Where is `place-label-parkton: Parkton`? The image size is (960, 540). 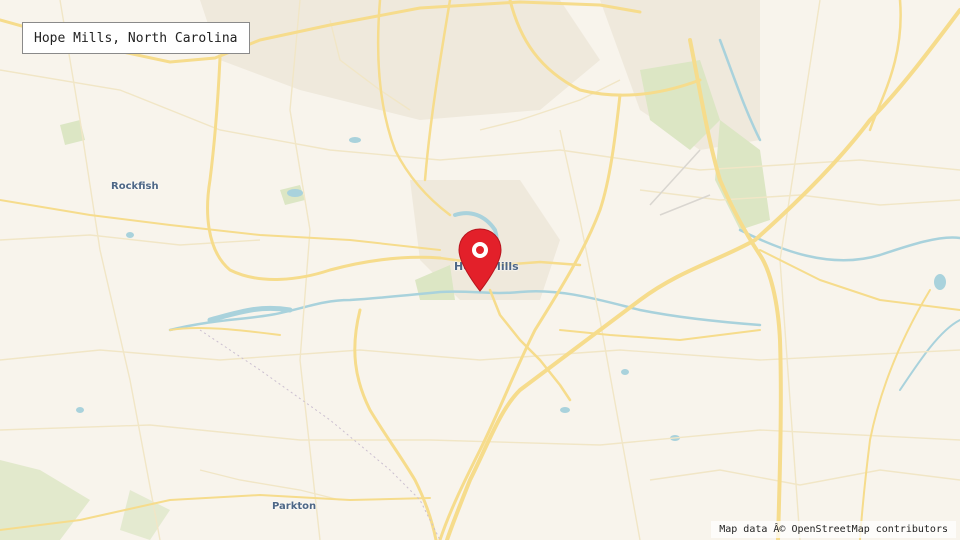
place-label-parkton: Parkton is located at coordinates (294, 506).